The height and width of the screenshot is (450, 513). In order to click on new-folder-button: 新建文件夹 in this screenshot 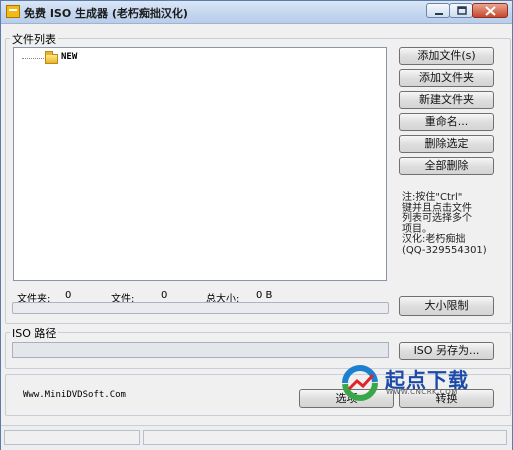, I will do `click(446, 100)`.